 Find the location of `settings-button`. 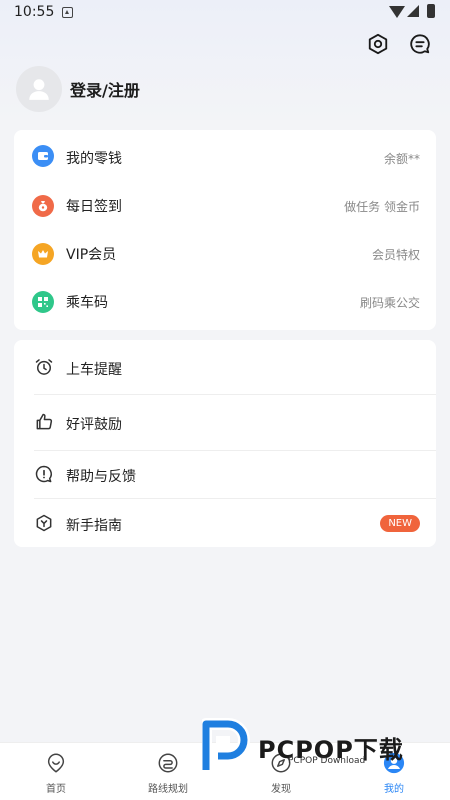

settings-button is located at coordinates (378, 44).